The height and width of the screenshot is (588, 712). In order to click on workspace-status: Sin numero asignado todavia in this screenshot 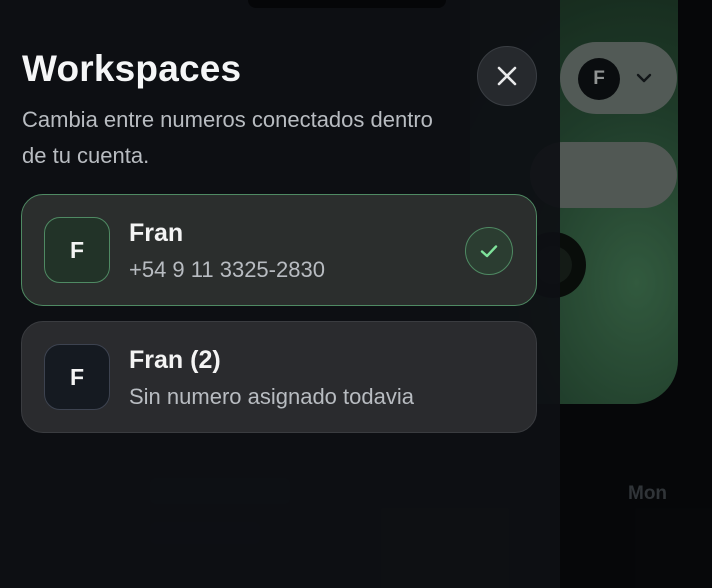, I will do `click(271, 396)`.